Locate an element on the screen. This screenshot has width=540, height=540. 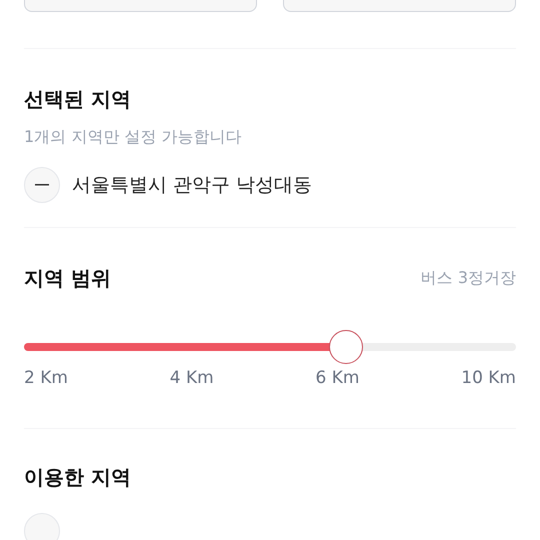
section-title: 지역 범위 is located at coordinates (67, 278).